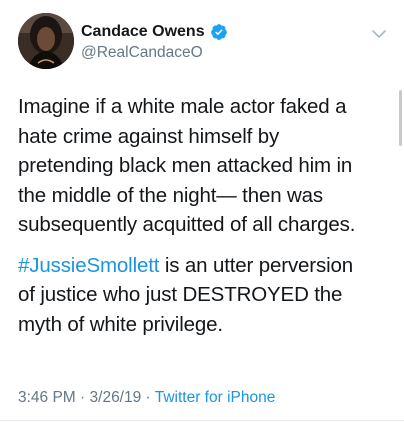 The width and height of the screenshot is (404, 423). Describe the element at coordinates (219, 32) in the screenshot. I see `verified-badge-icon` at that location.